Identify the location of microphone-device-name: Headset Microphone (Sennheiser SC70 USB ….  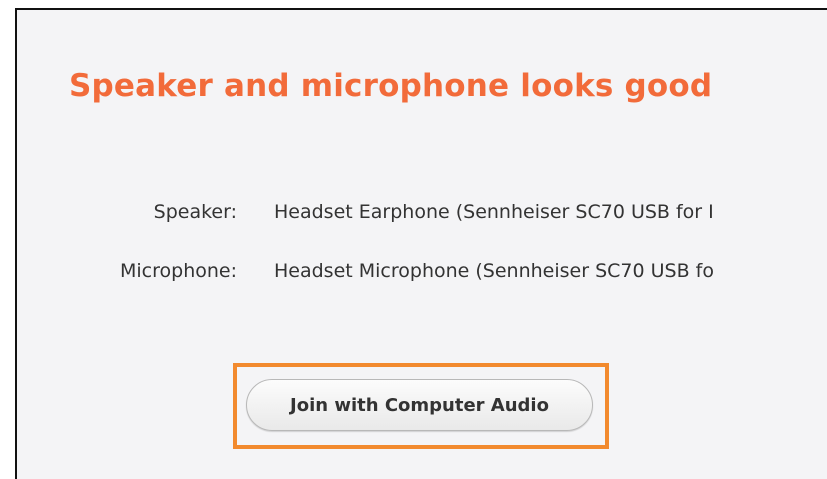
(494, 271).